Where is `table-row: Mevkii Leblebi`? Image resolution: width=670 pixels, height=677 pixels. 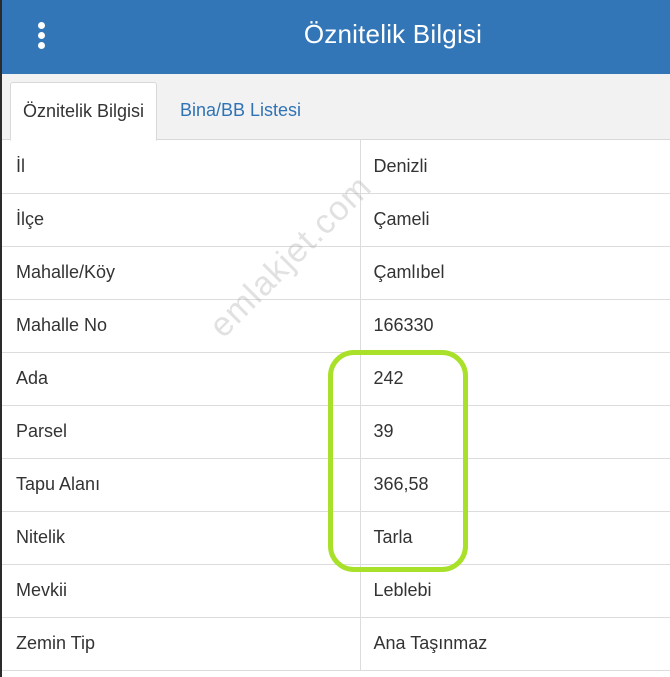
table-row: Mevkii Leblebi is located at coordinates (336, 591).